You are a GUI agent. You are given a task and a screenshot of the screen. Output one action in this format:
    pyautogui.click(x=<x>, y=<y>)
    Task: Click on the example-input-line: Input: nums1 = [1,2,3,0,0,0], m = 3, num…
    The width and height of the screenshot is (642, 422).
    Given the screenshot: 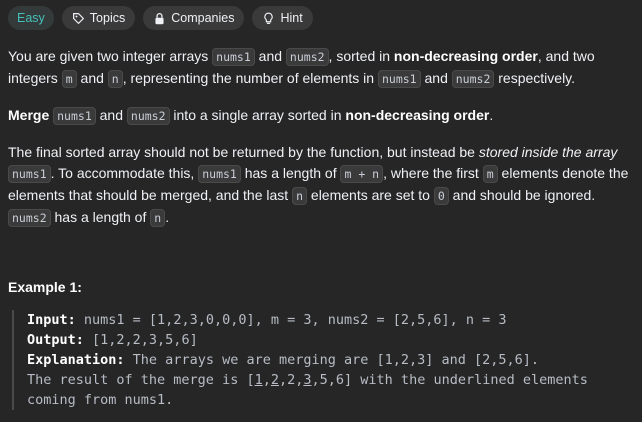 What is the action you would take?
    pyautogui.click(x=267, y=320)
    